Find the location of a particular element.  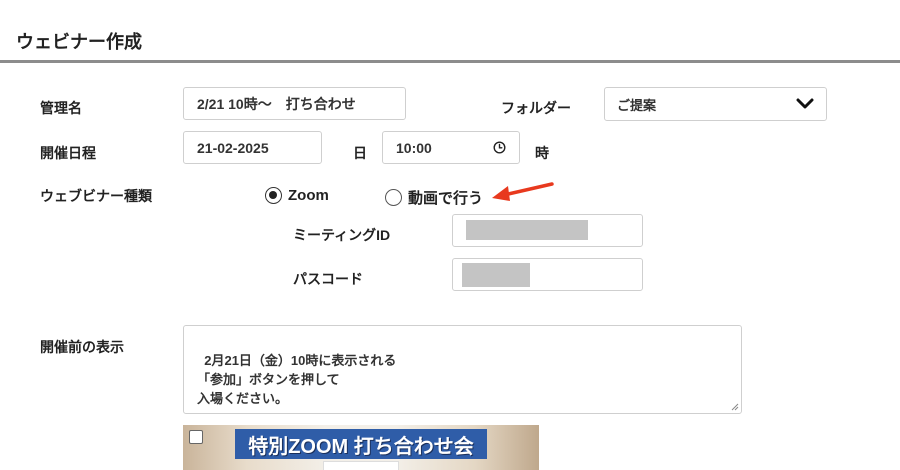

title-divider is located at coordinates (450, 61).